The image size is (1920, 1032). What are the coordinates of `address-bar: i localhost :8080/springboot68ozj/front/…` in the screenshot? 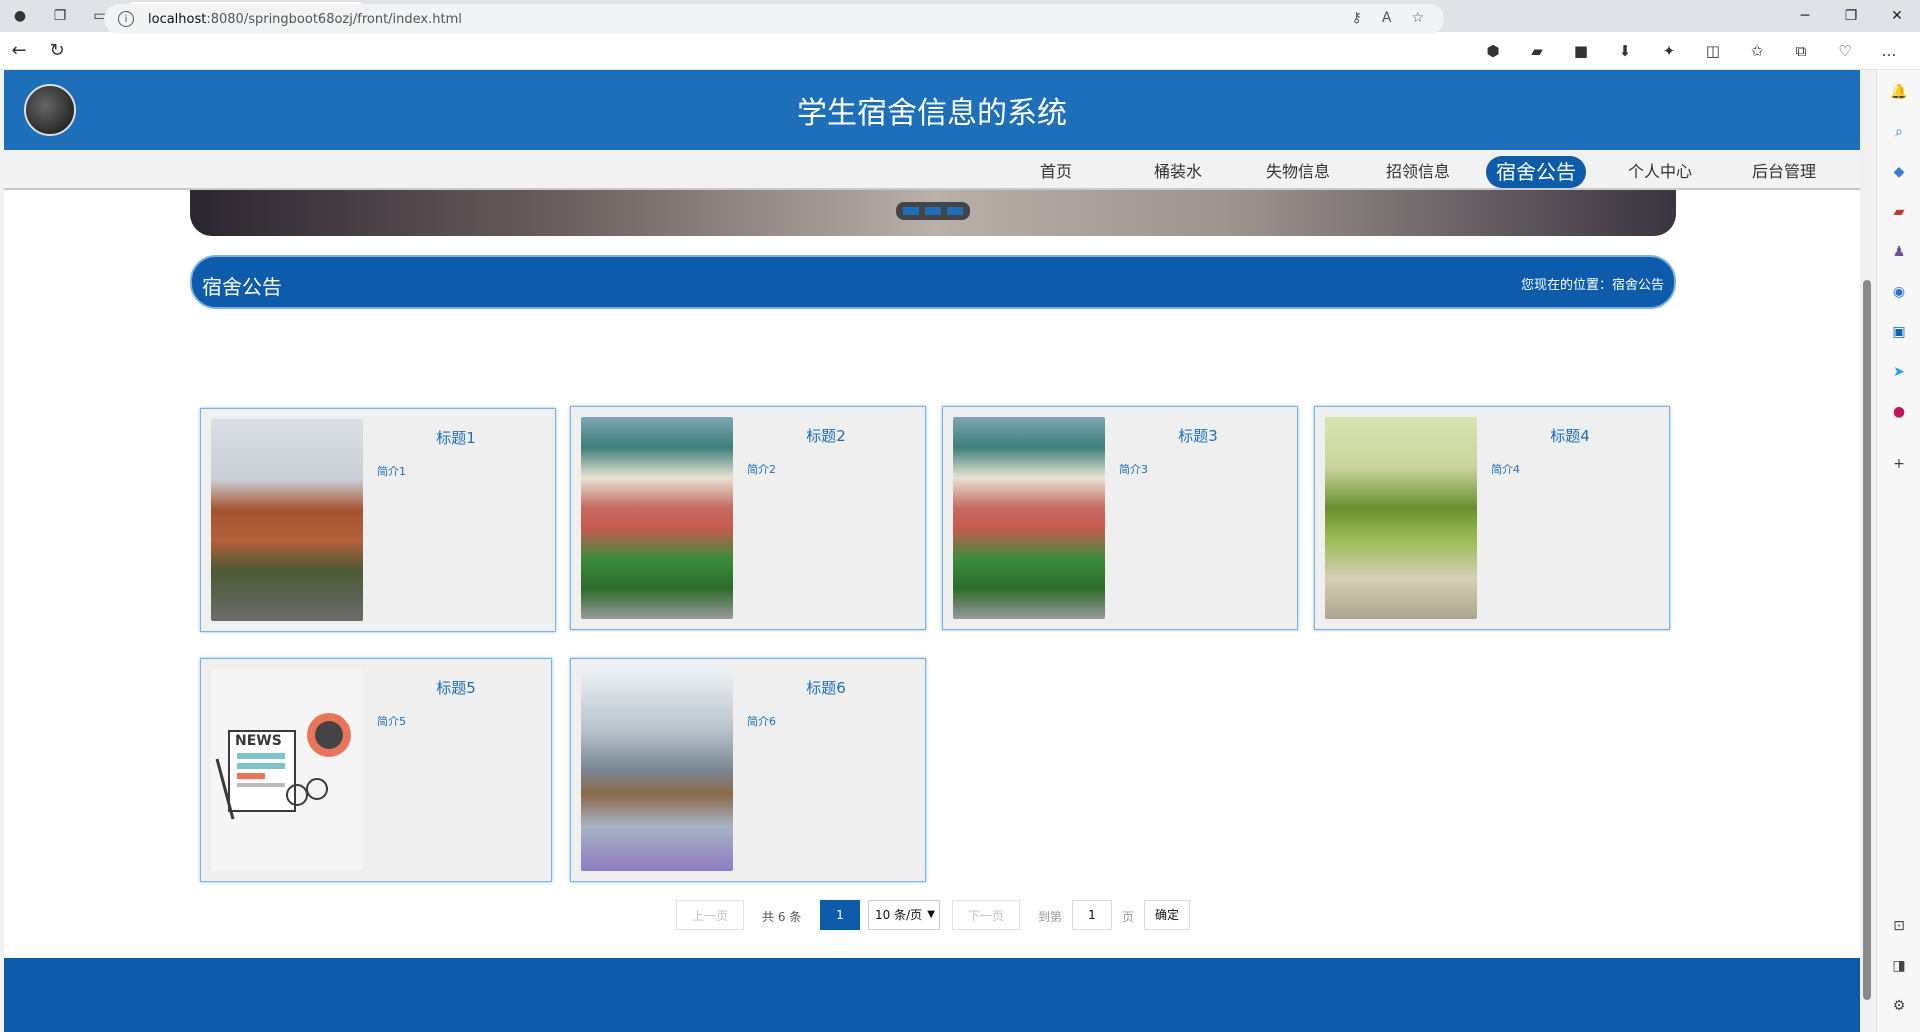 It's located at (774, 19).